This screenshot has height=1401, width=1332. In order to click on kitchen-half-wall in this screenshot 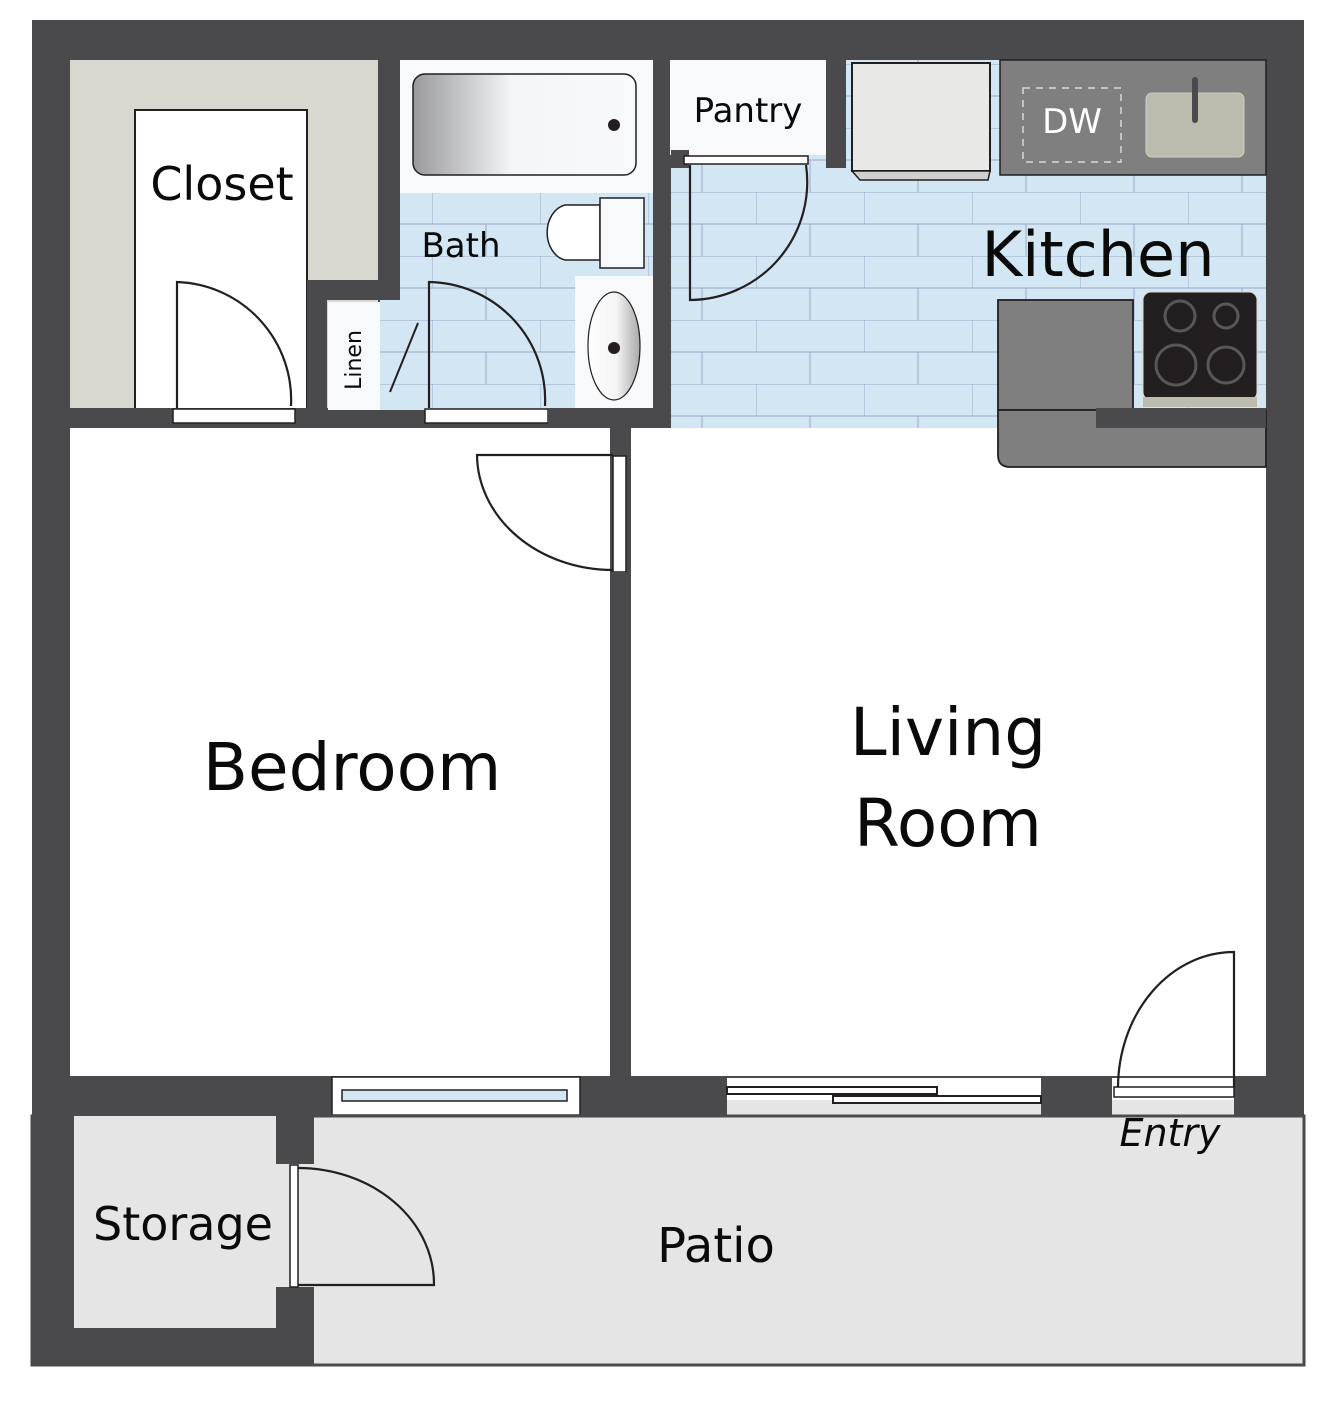, I will do `click(1181, 418)`.